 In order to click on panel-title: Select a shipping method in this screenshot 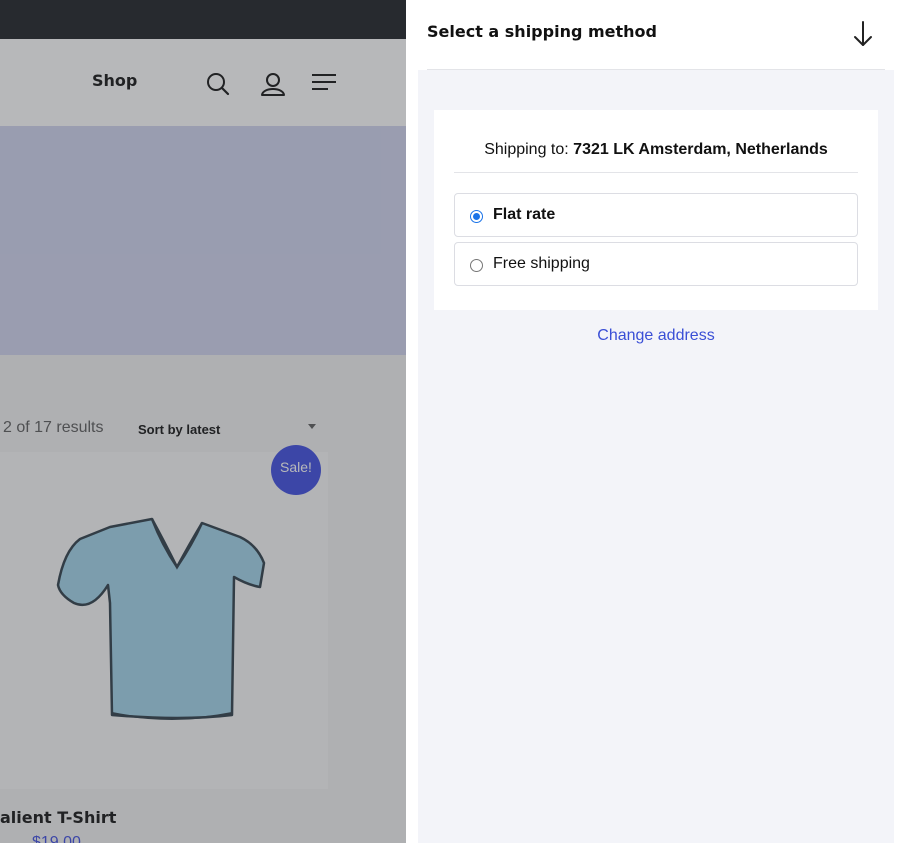, I will do `click(542, 31)`.